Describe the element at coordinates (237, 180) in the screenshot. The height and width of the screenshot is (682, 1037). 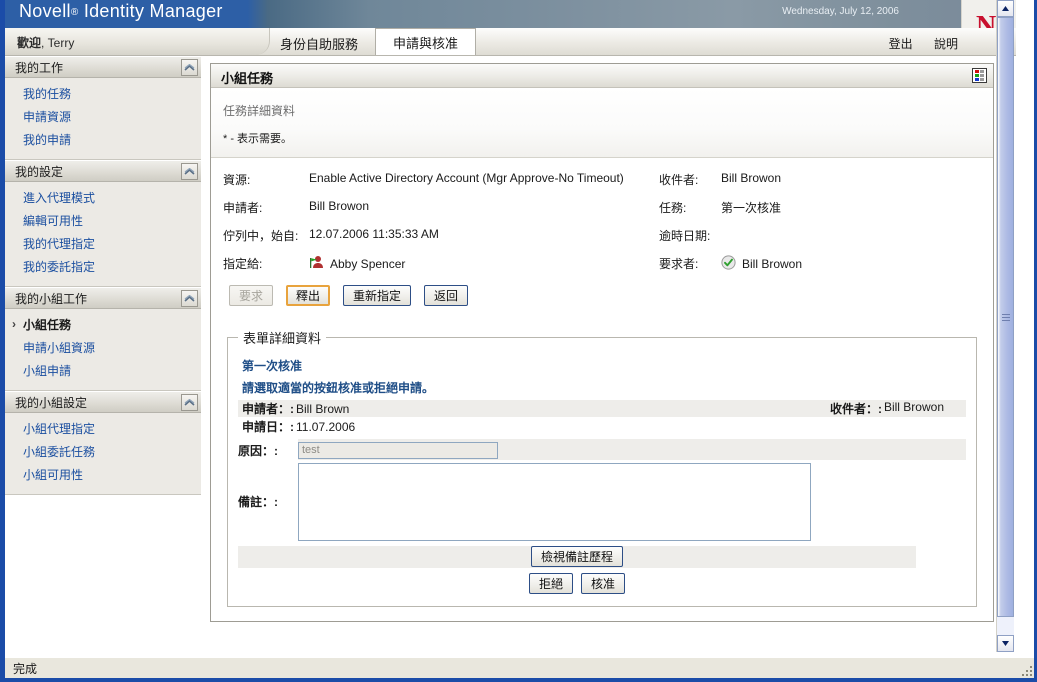
I see `detail-label-resource: 資源:` at that location.